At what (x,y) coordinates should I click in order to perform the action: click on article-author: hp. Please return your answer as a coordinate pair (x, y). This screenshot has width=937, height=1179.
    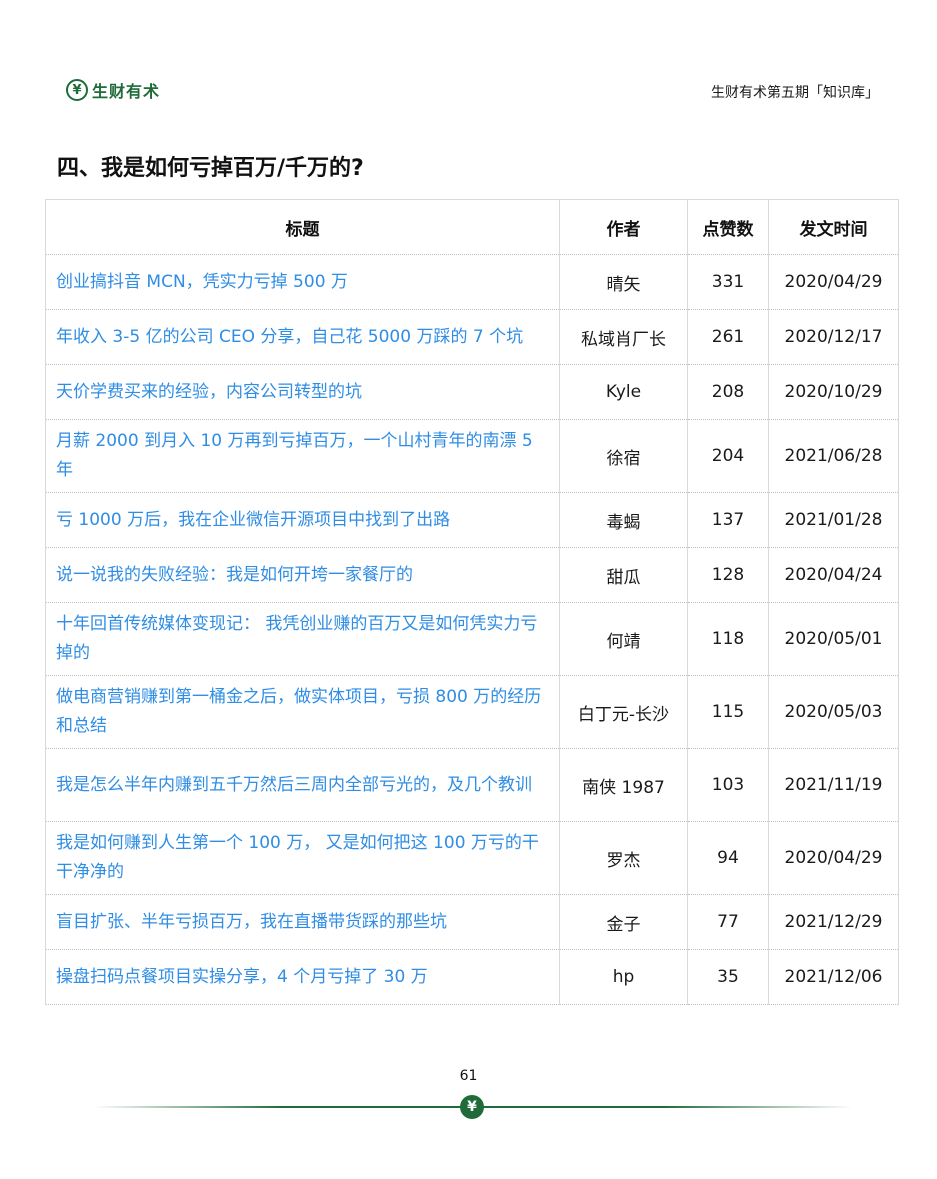
    Looking at the image, I should click on (623, 977).